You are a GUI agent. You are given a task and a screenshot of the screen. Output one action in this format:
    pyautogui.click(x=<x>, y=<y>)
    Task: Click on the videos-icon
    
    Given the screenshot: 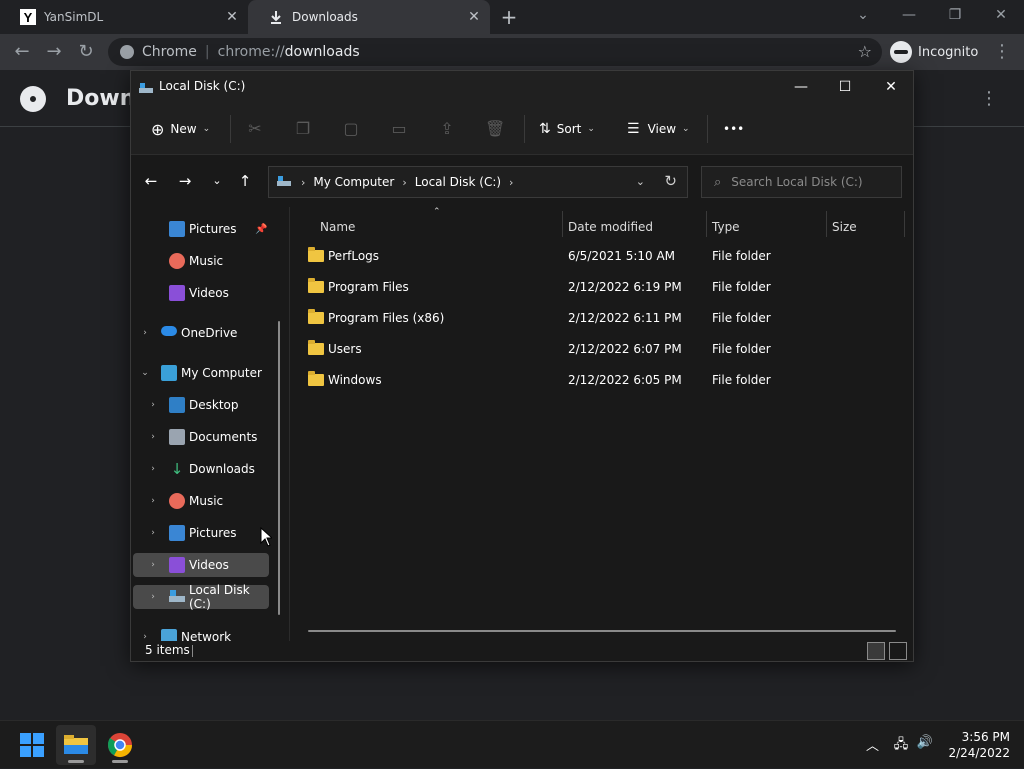 What is the action you would take?
    pyautogui.click(x=177, y=565)
    